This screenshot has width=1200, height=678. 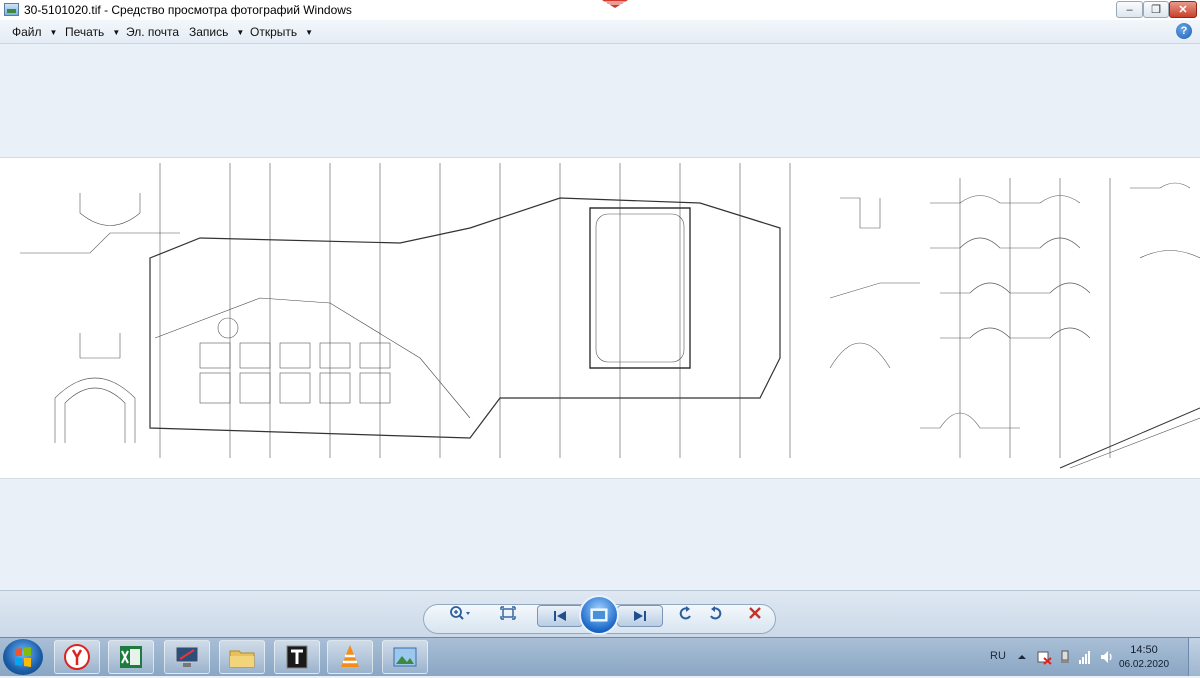 What do you see at coordinates (998, 656) in the screenshot?
I see `language-indicator: RU` at bounding box center [998, 656].